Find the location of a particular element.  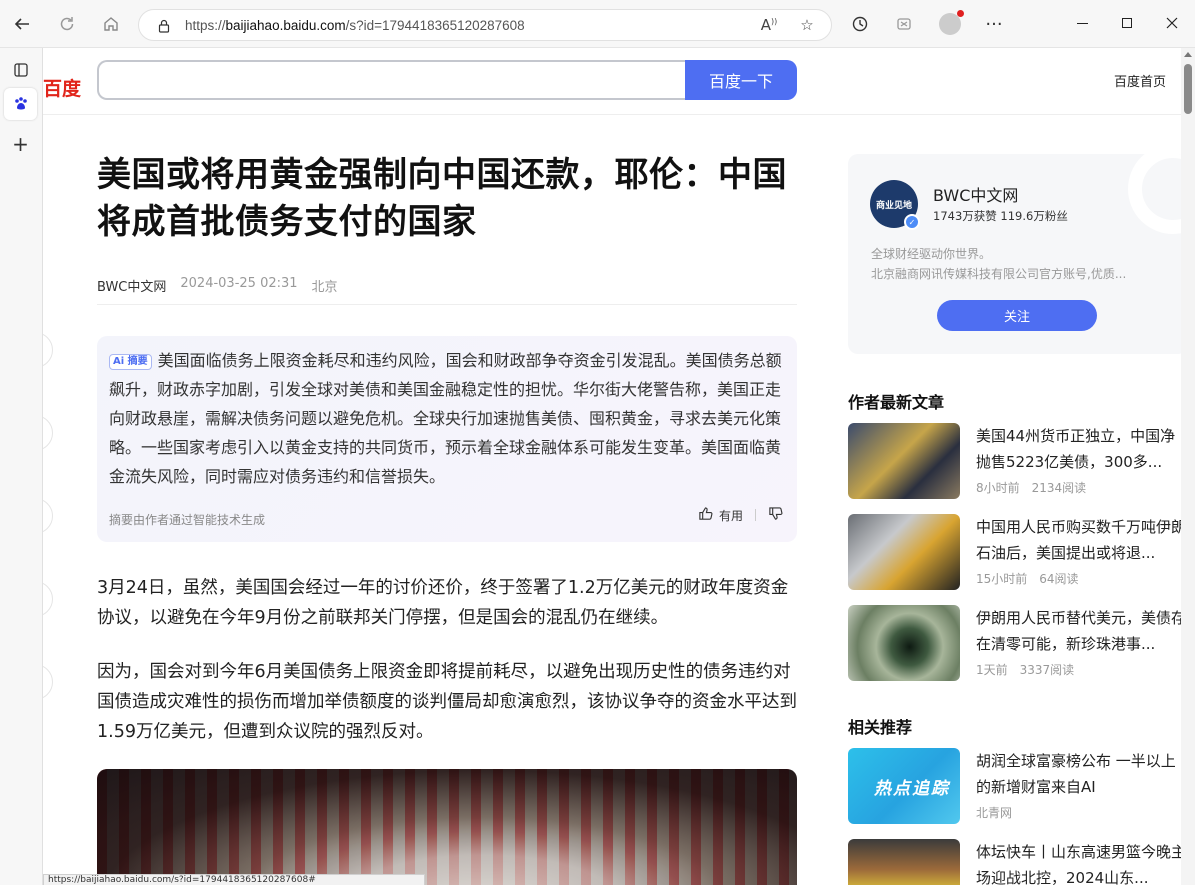

author-name: BWC中文网 is located at coordinates (975, 194).